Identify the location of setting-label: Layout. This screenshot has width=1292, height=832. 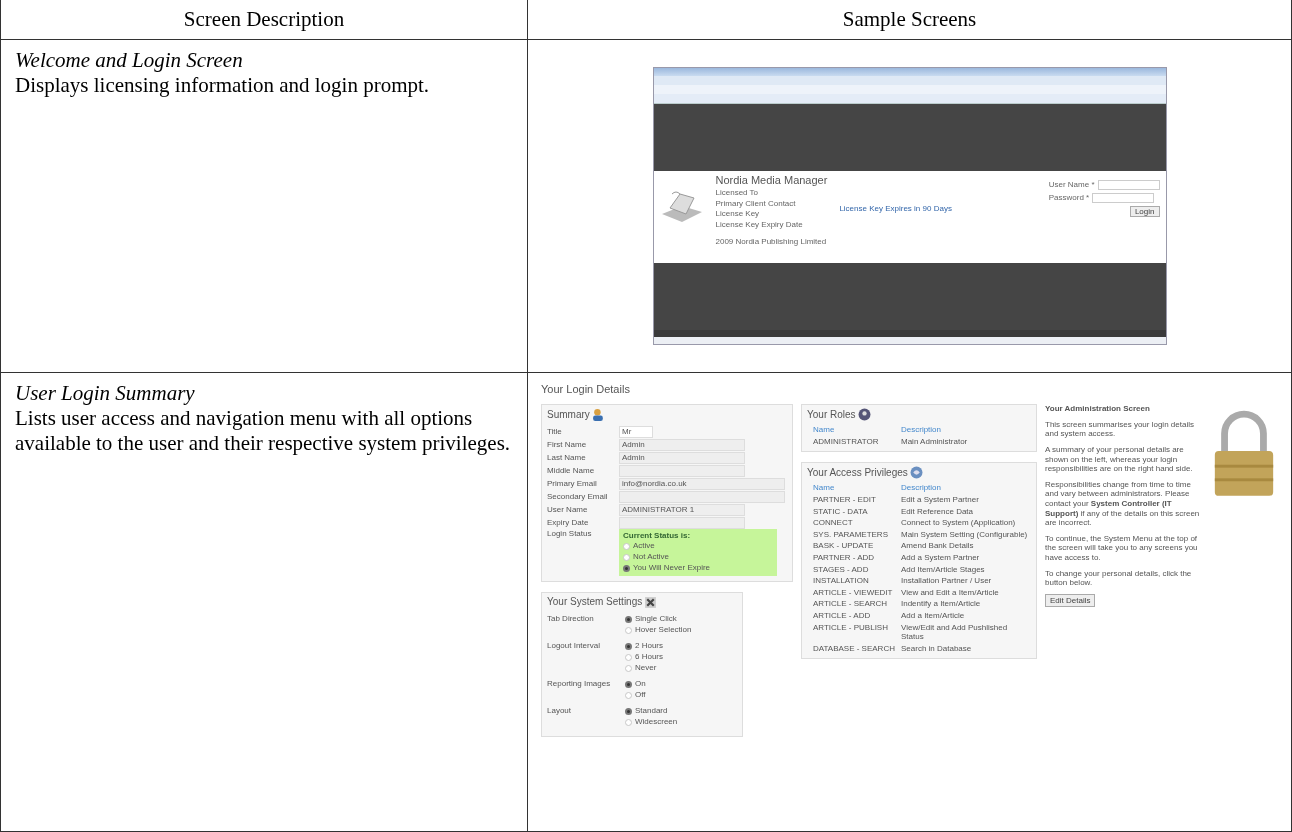
(560, 711).